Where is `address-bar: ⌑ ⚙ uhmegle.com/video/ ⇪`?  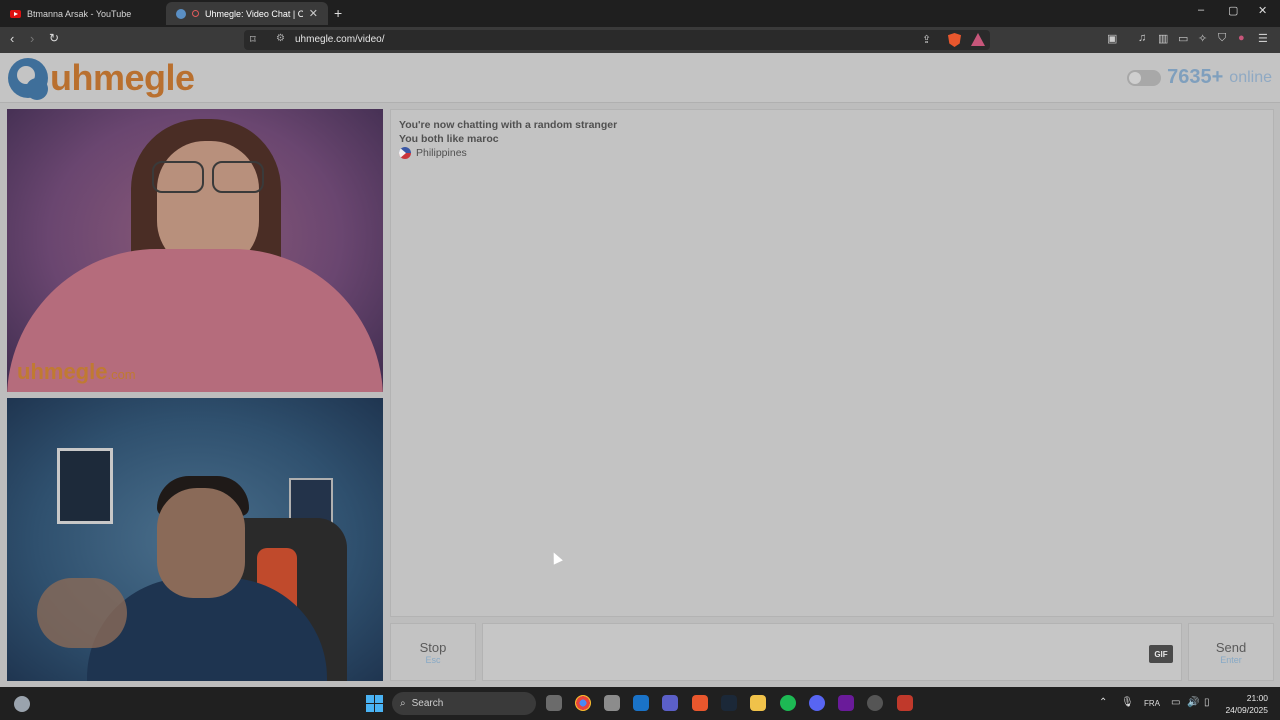 address-bar: ⌑ ⚙ uhmegle.com/video/ ⇪ is located at coordinates (617, 40).